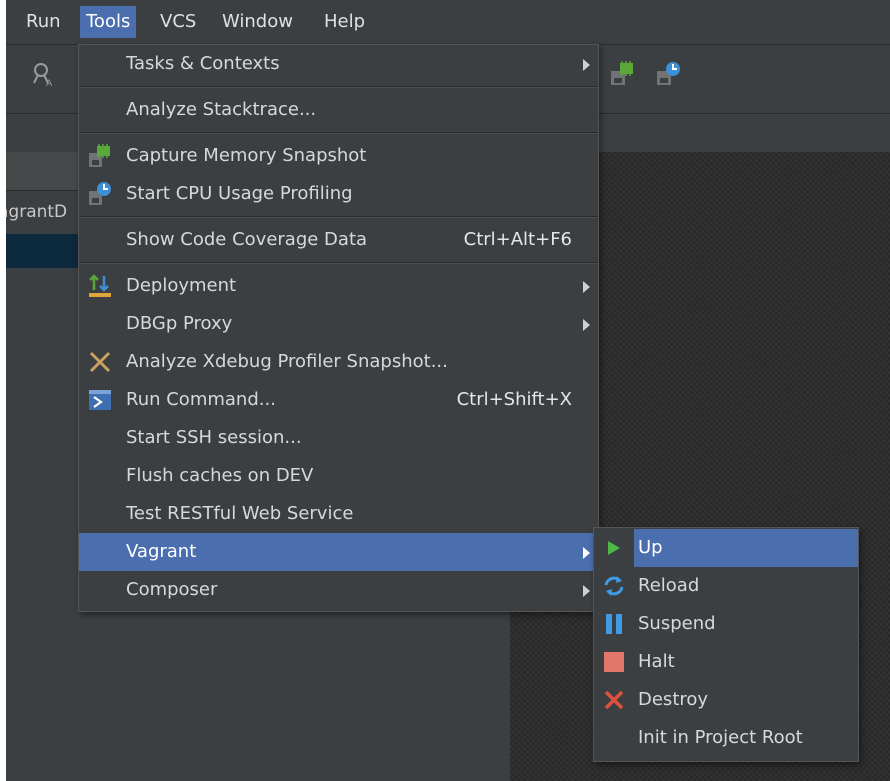  Describe the element at coordinates (246, 155) in the screenshot. I see `menu-item-label: Capture Memory Snapshot` at that location.